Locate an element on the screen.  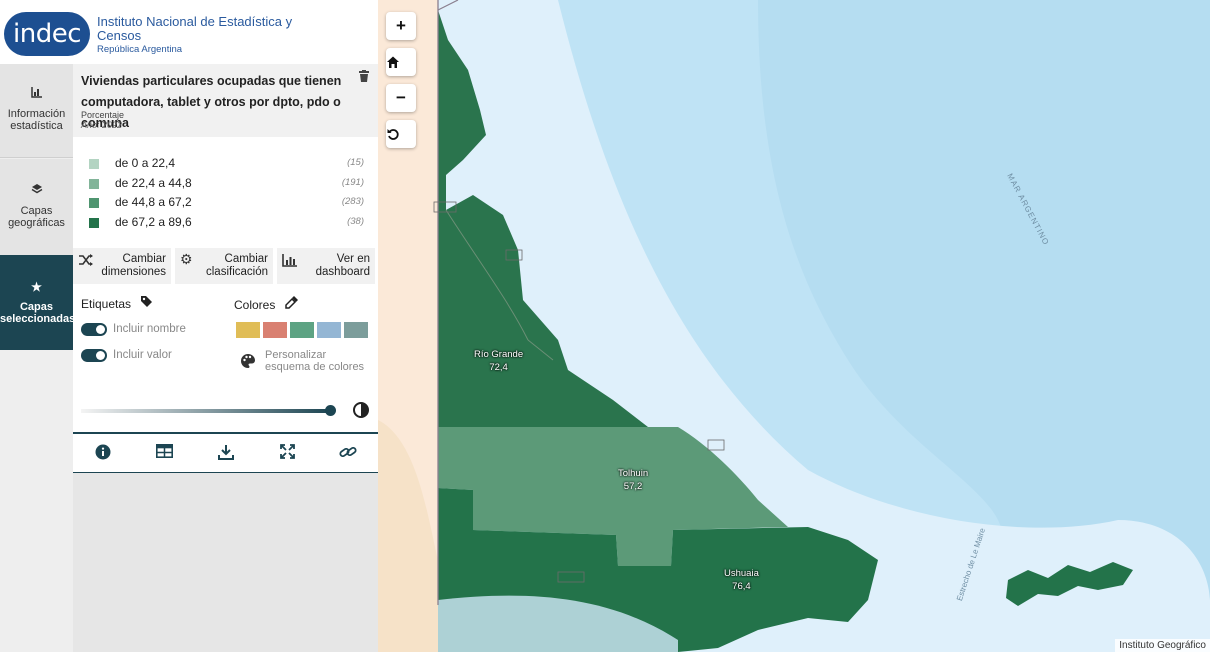
legend-label: de 67,2 a 89,6 is located at coordinates (153, 222).